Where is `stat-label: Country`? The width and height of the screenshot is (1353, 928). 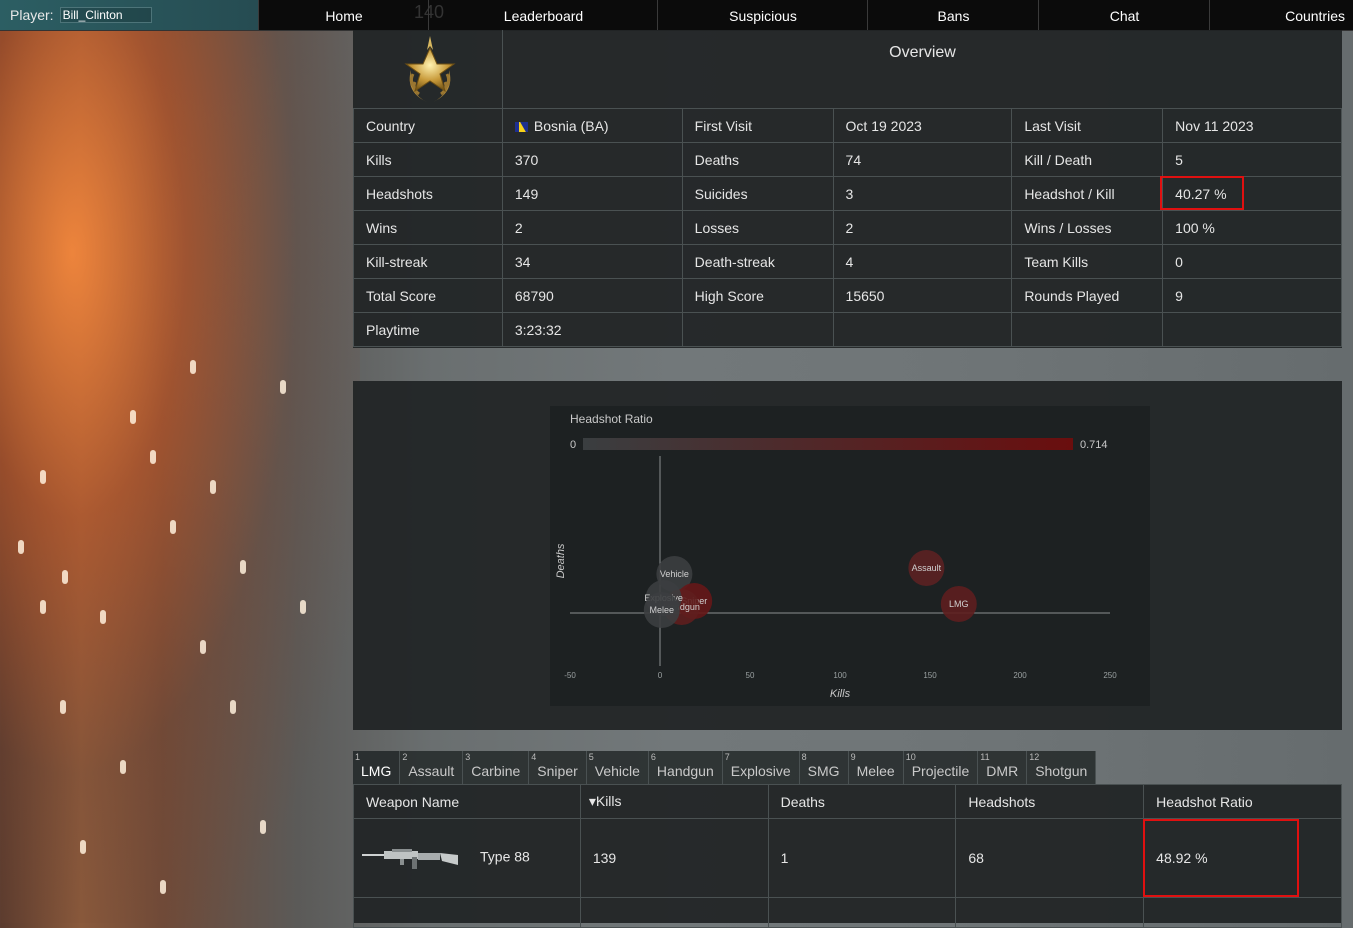 stat-label: Country is located at coordinates (428, 125).